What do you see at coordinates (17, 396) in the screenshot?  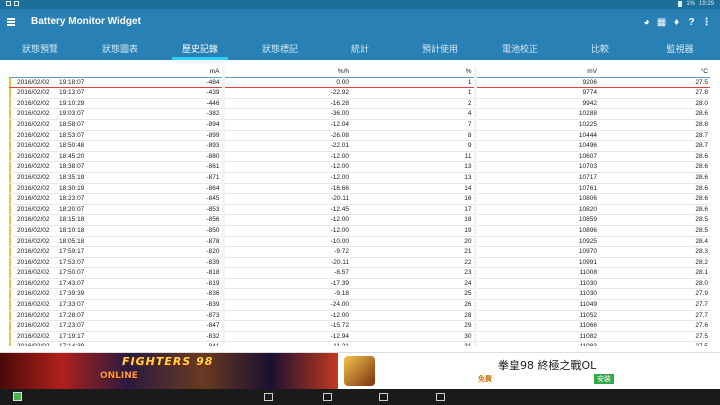 I see `app-thumbnail-icon` at bounding box center [17, 396].